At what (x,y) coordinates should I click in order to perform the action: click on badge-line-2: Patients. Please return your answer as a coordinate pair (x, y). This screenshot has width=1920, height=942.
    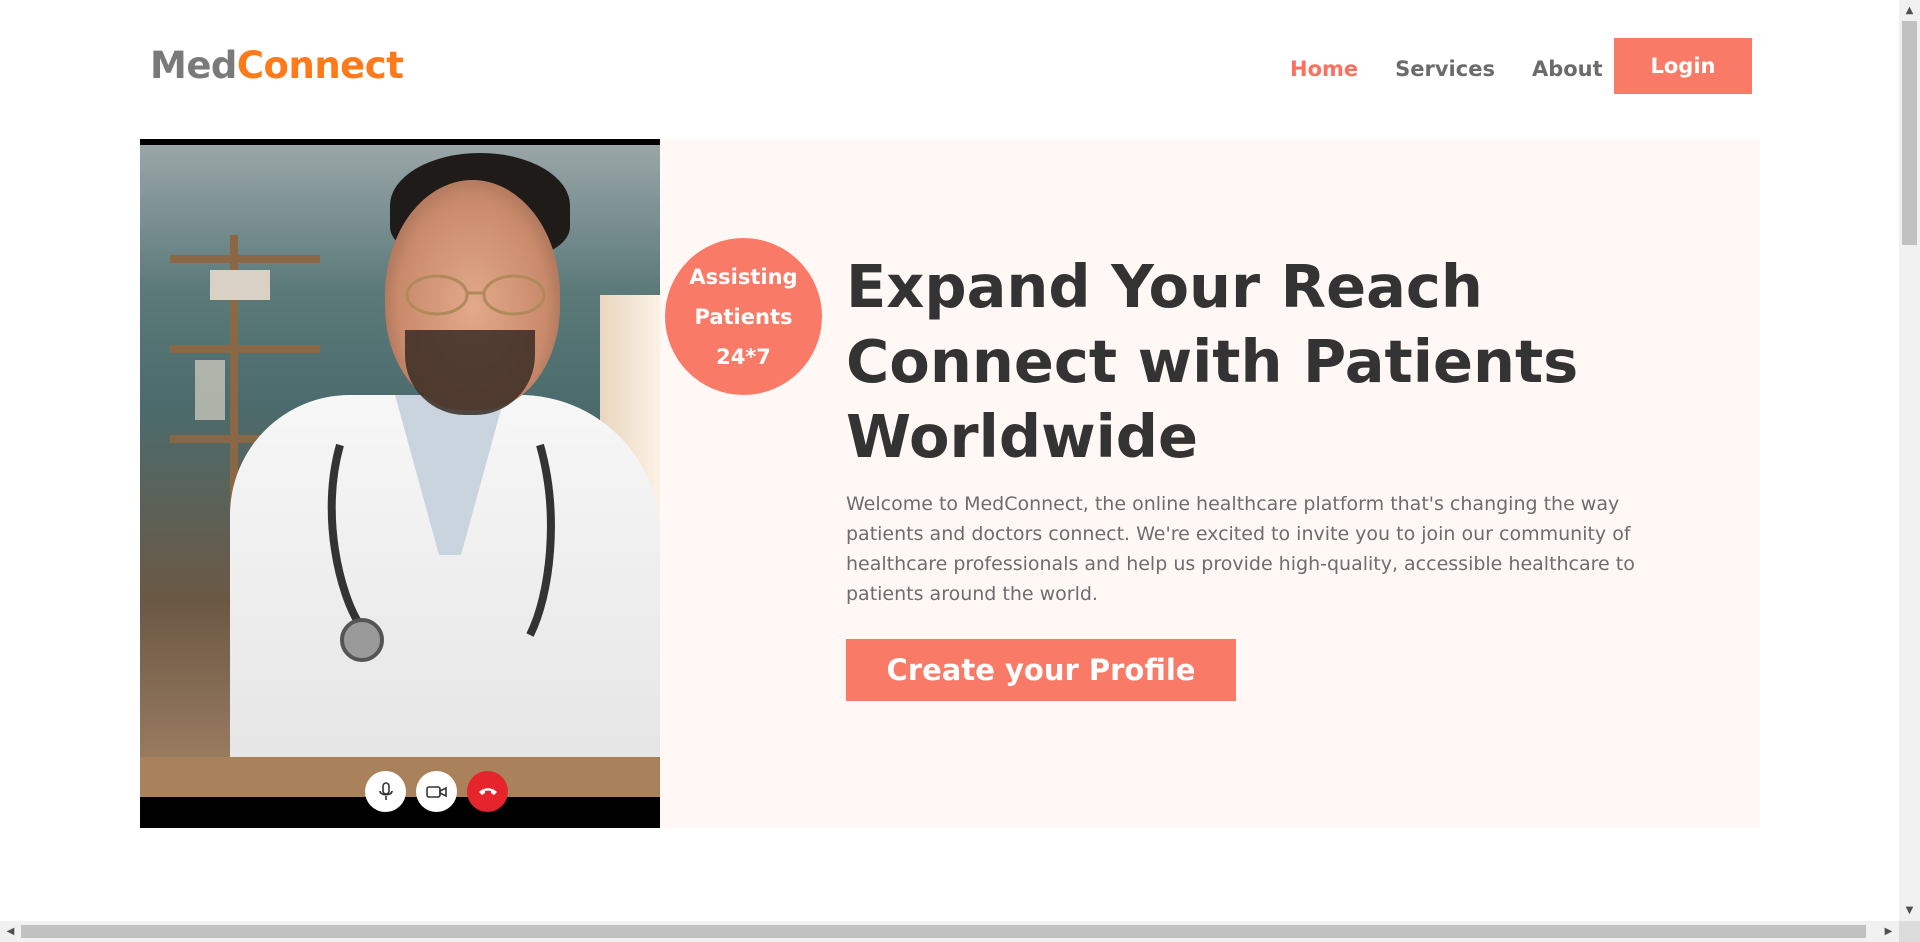
    Looking at the image, I should click on (743, 316).